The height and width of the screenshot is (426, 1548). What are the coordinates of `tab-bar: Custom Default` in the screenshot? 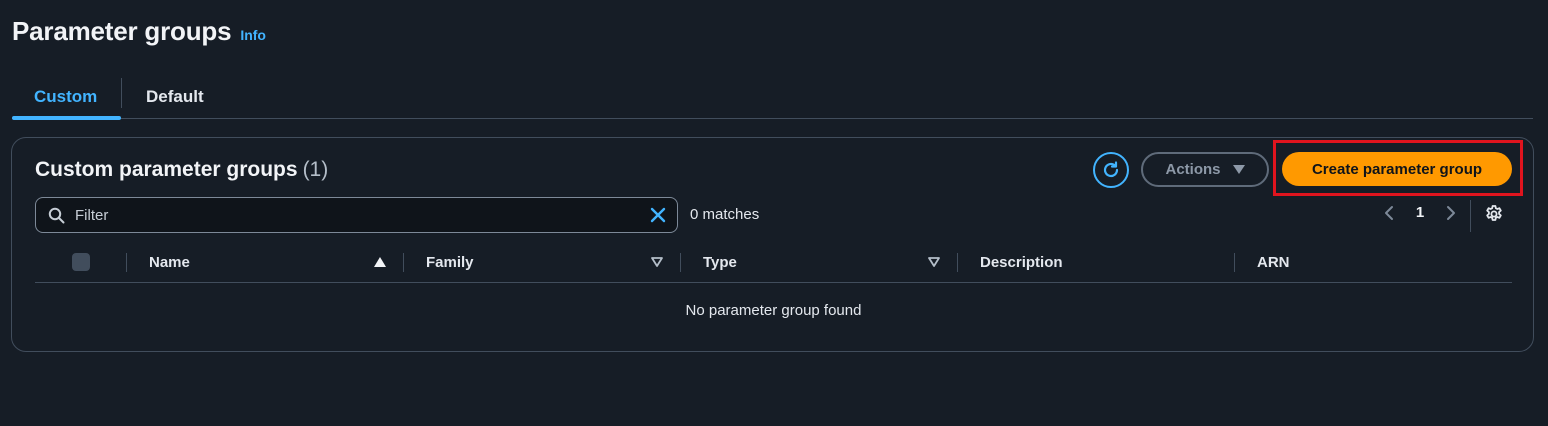 It's located at (772, 98).